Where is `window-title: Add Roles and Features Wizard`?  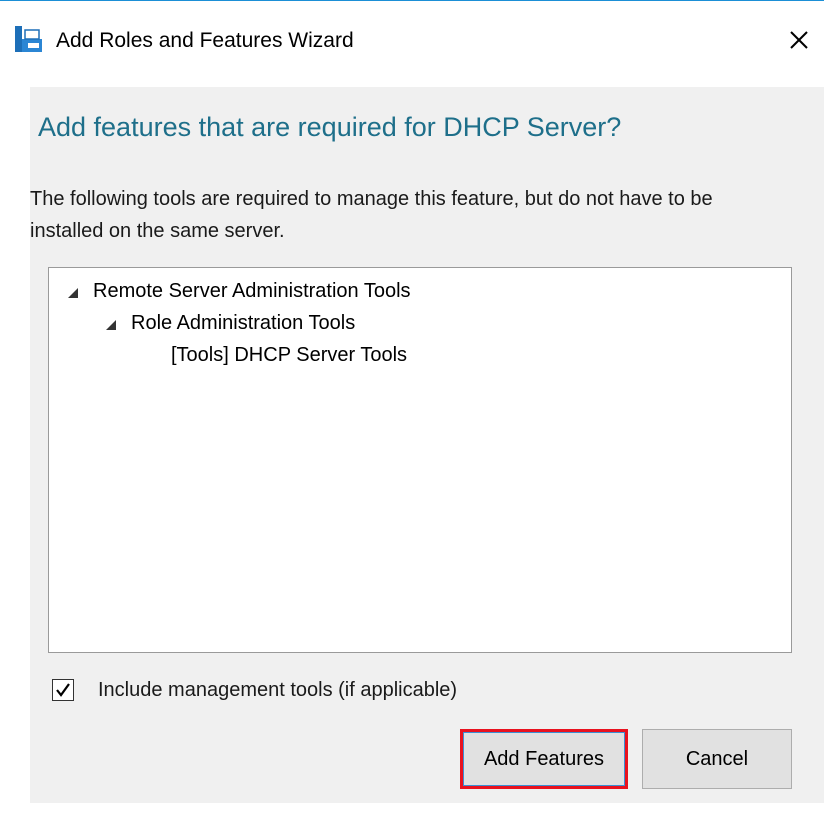 window-title: Add Roles and Features Wizard is located at coordinates (205, 40).